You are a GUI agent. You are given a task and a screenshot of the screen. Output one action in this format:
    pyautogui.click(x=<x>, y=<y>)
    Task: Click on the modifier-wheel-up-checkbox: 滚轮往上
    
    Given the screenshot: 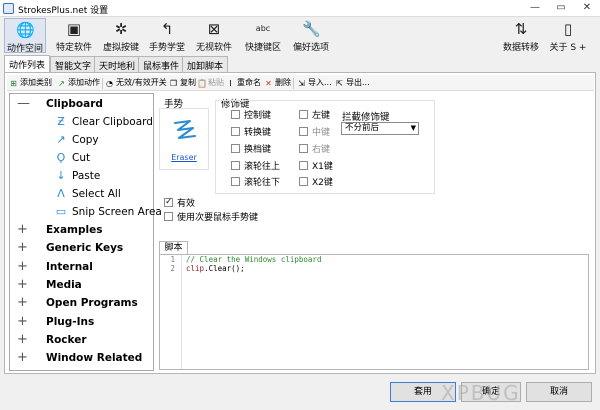 What is the action you would take?
    pyautogui.click(x=255, y=167)
    